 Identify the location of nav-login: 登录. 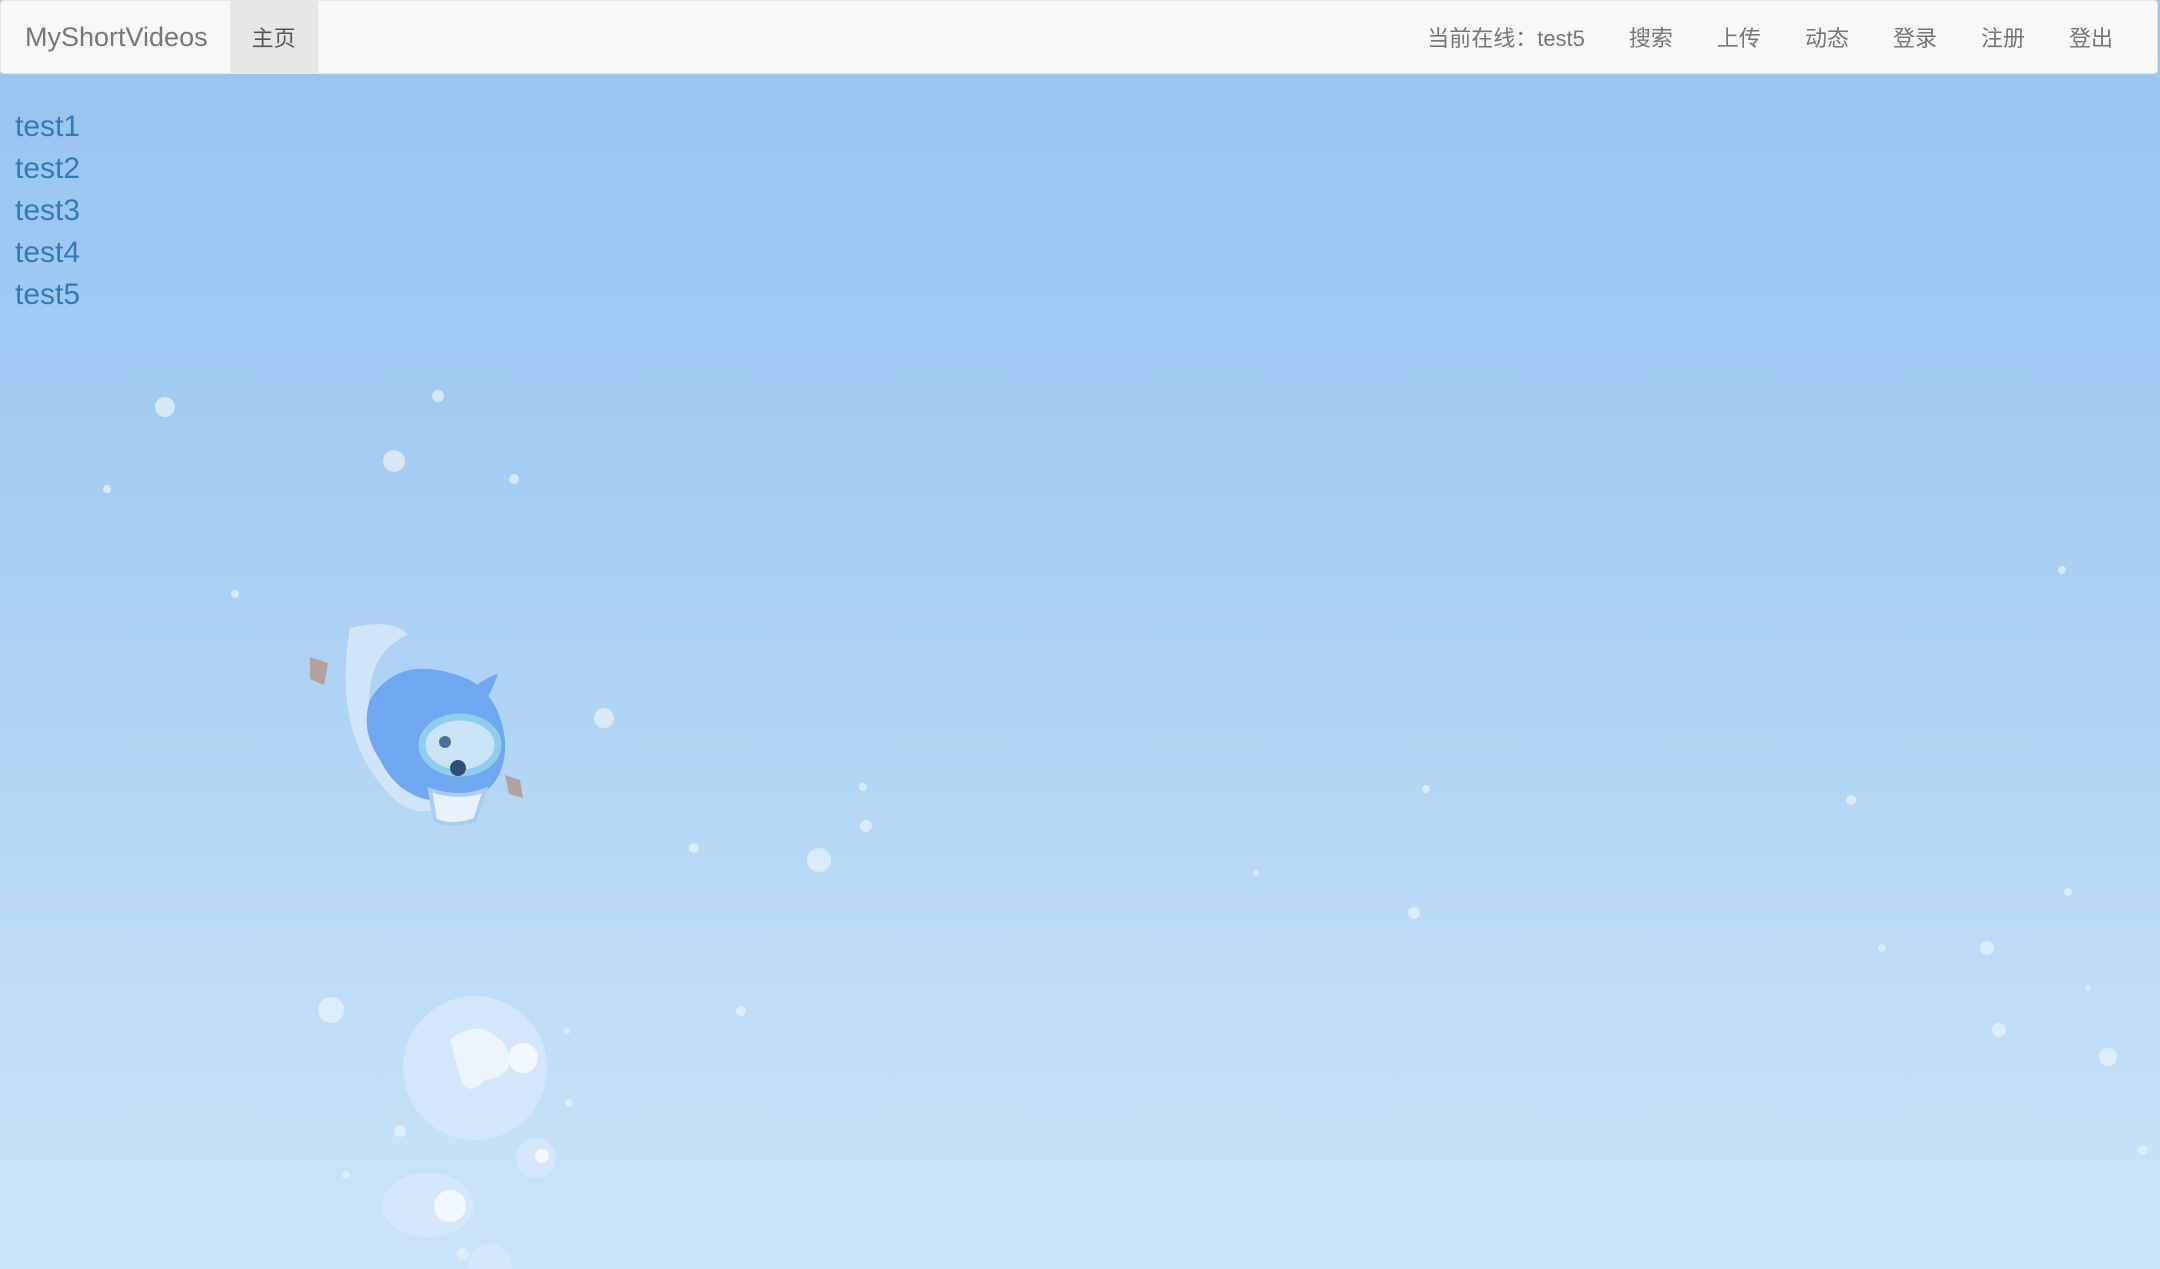
(1915, 37).